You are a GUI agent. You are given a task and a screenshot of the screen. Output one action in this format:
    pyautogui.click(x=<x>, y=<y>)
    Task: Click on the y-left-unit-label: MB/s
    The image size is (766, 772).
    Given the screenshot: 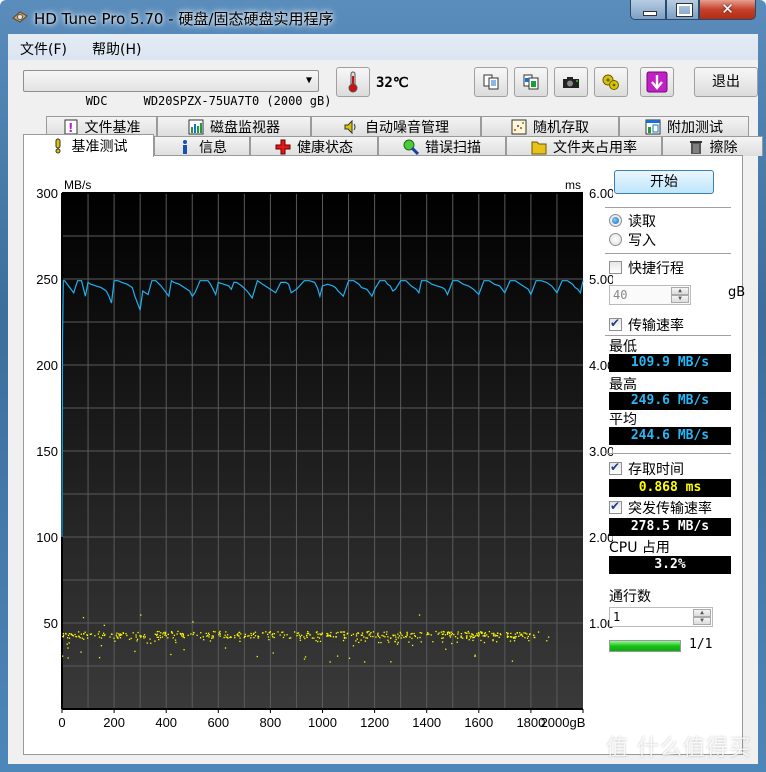 What is the action you would take?
    pyautogui.click(x=77, y=185)
    